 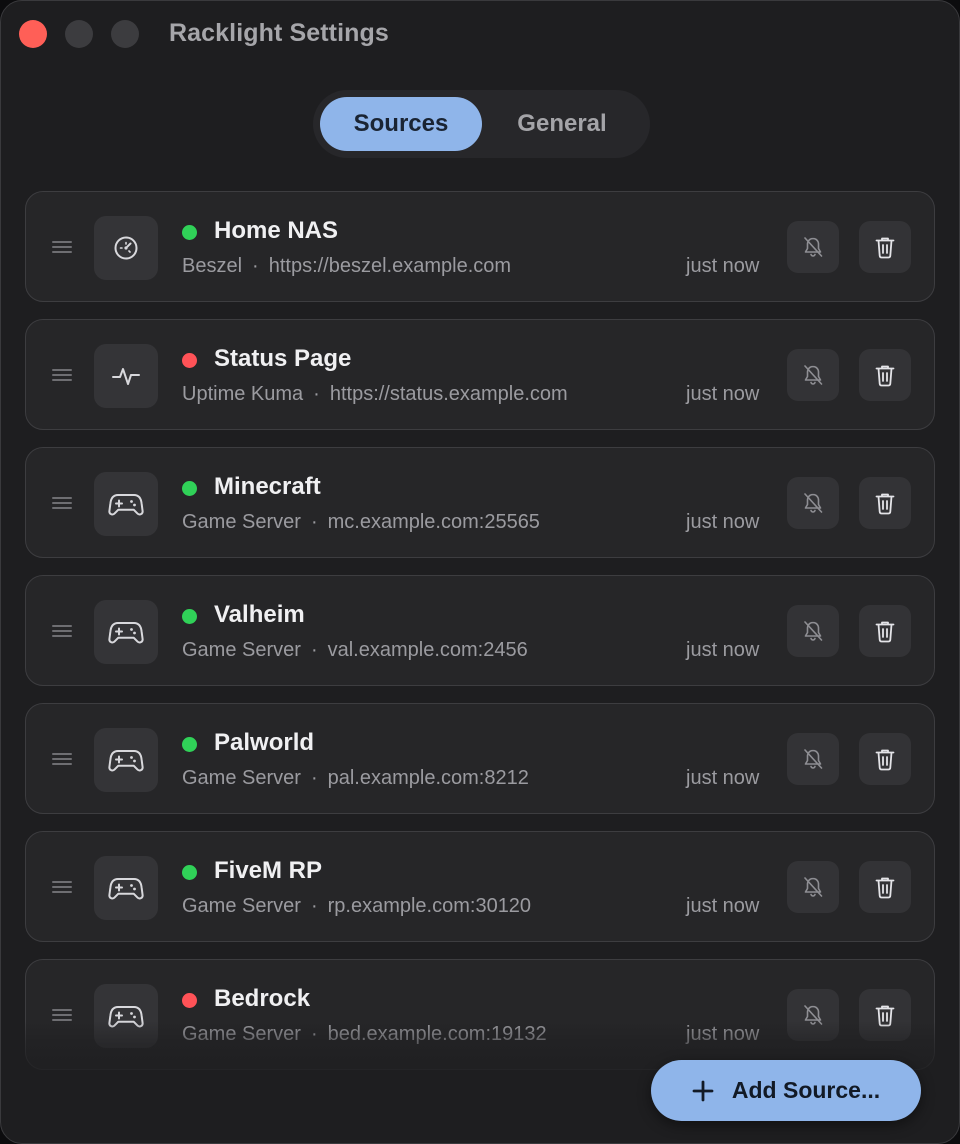 What do you see at coordinates (33, 34) in the screenshot?
I see `close-window-button` at bounding box center [33, 34].